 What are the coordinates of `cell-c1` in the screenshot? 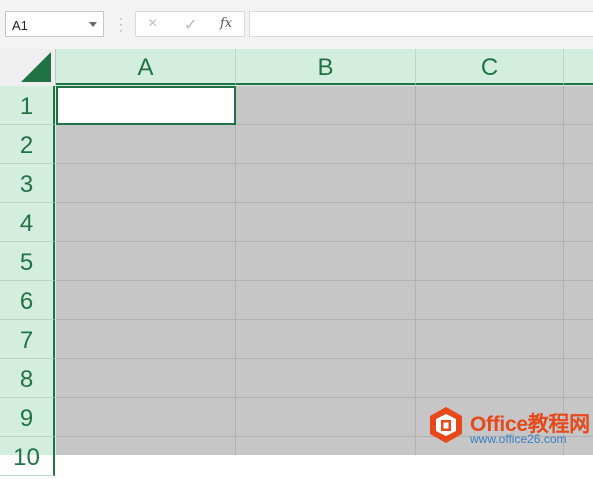 It's located at (490, 105).